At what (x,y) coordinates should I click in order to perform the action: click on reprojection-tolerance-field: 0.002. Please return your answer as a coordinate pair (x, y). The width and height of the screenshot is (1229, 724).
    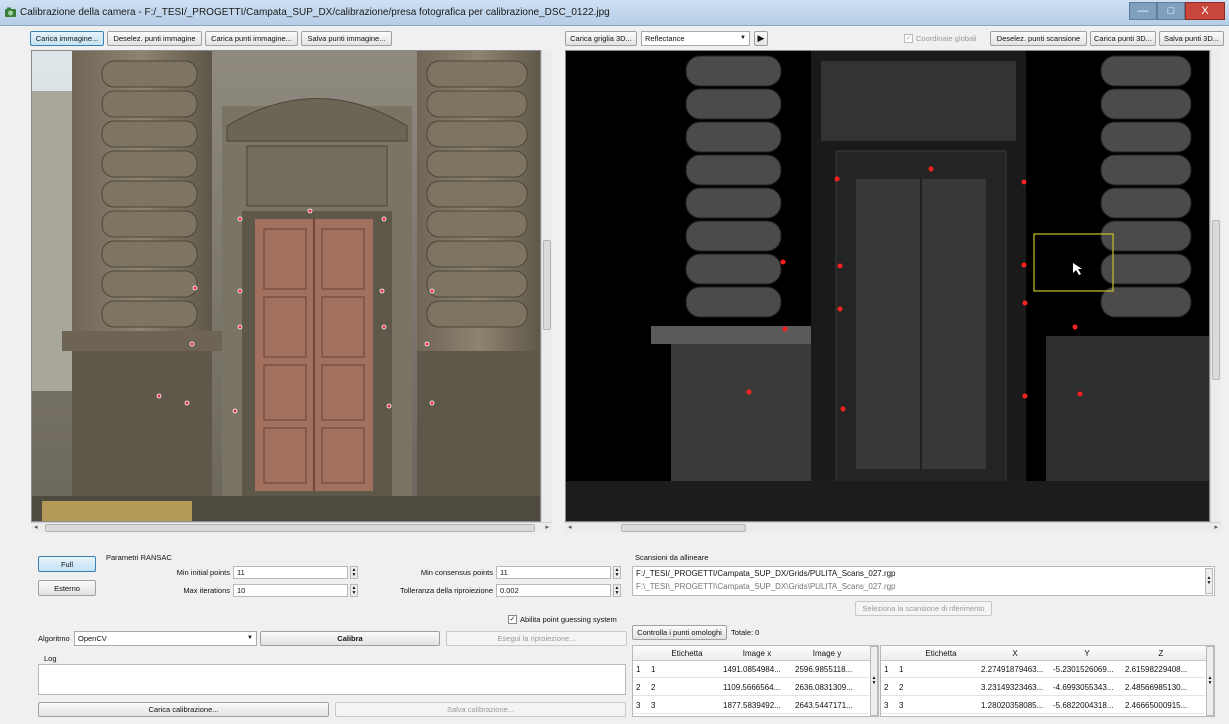
    Looking at the image, I should click on (553, 590).